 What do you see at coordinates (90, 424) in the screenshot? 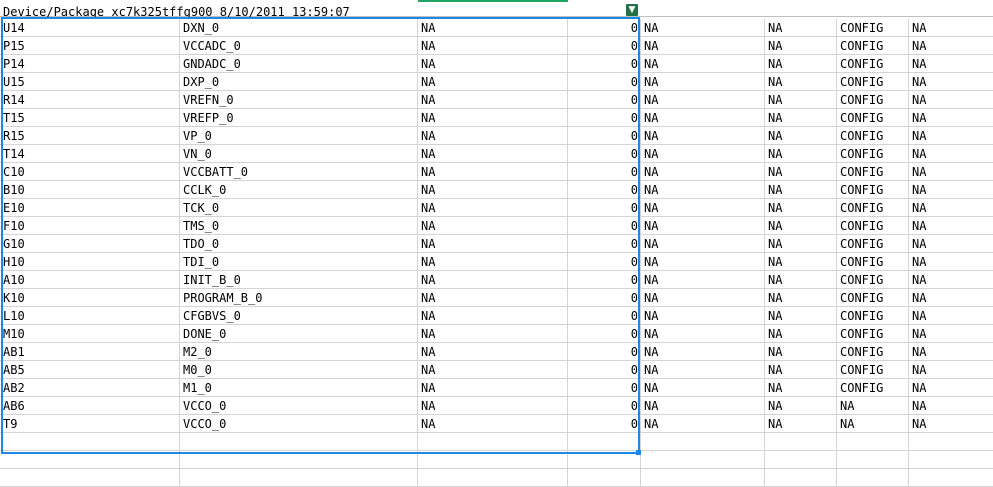
I see `pin-cell: T9` at bounding box center [90, 424].